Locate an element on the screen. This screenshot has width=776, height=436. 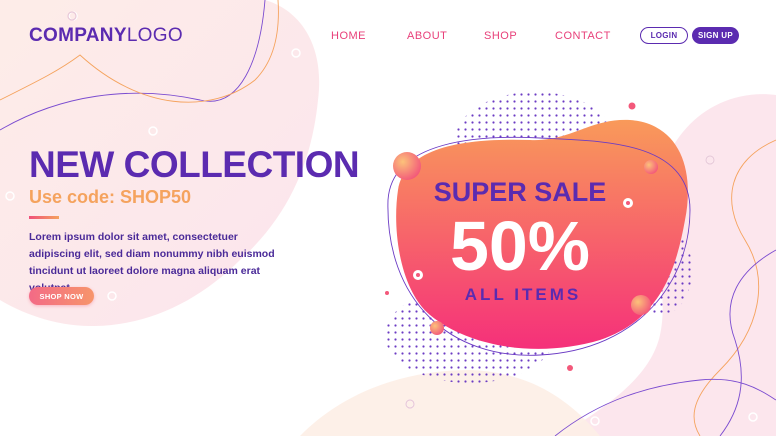
sale-percent: 50% is located at coordinates (520, 246).